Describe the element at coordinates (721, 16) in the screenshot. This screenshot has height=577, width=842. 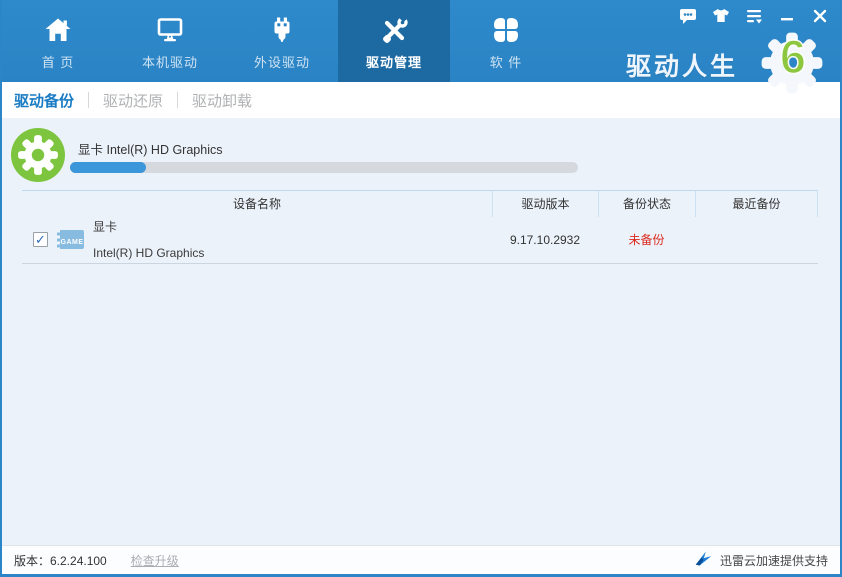
I see `skin-icon` at that location.